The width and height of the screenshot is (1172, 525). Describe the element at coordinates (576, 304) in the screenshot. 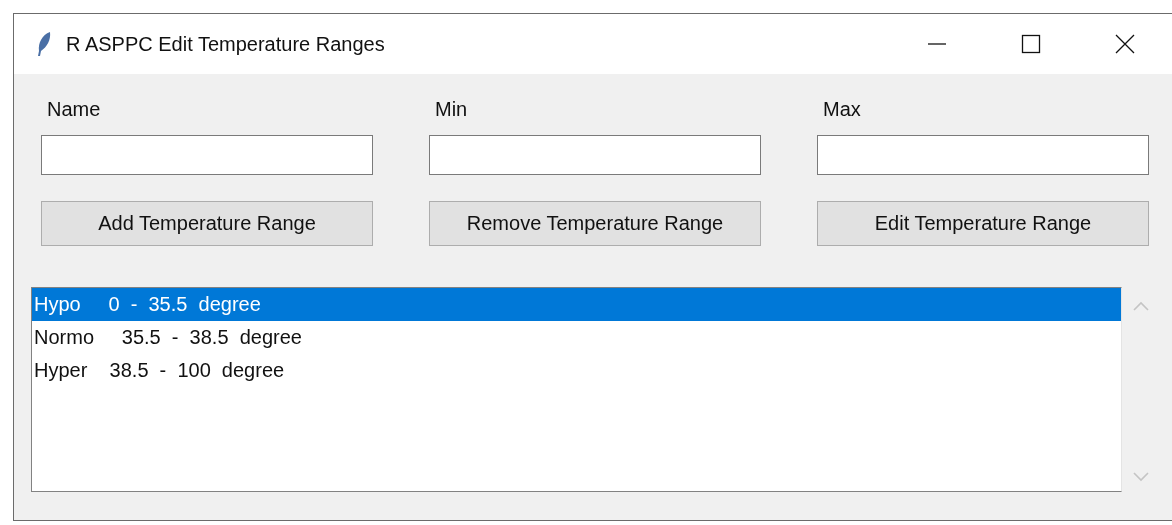

I see `list-item: Hypo 0 - 35.5 degree` at that location.